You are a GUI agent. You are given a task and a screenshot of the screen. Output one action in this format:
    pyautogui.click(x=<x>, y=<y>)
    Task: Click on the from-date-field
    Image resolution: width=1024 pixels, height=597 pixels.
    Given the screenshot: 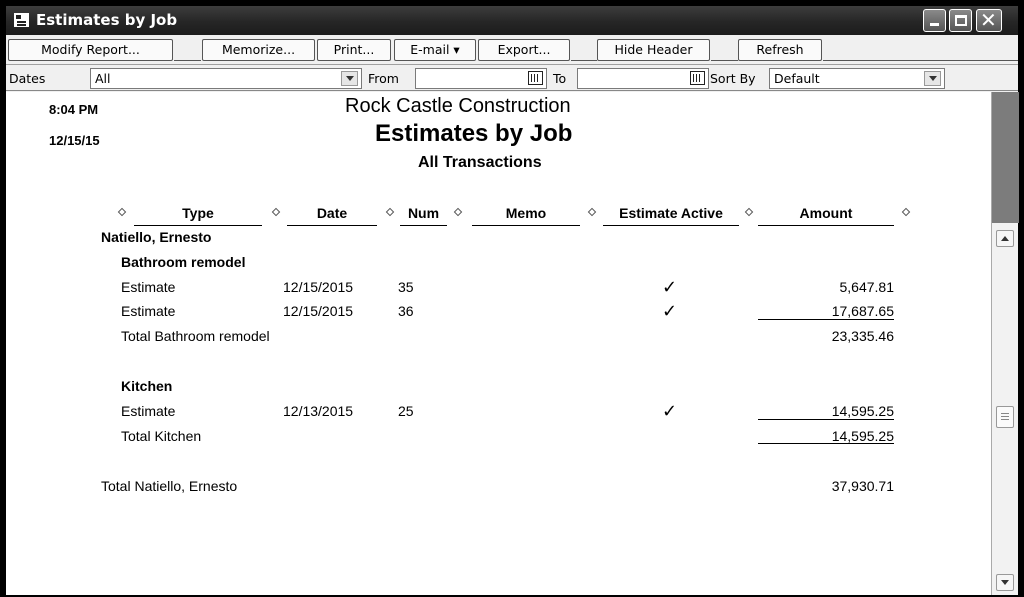 What is the action you would take?
    pyautogui.click(x=481, y=78)
    